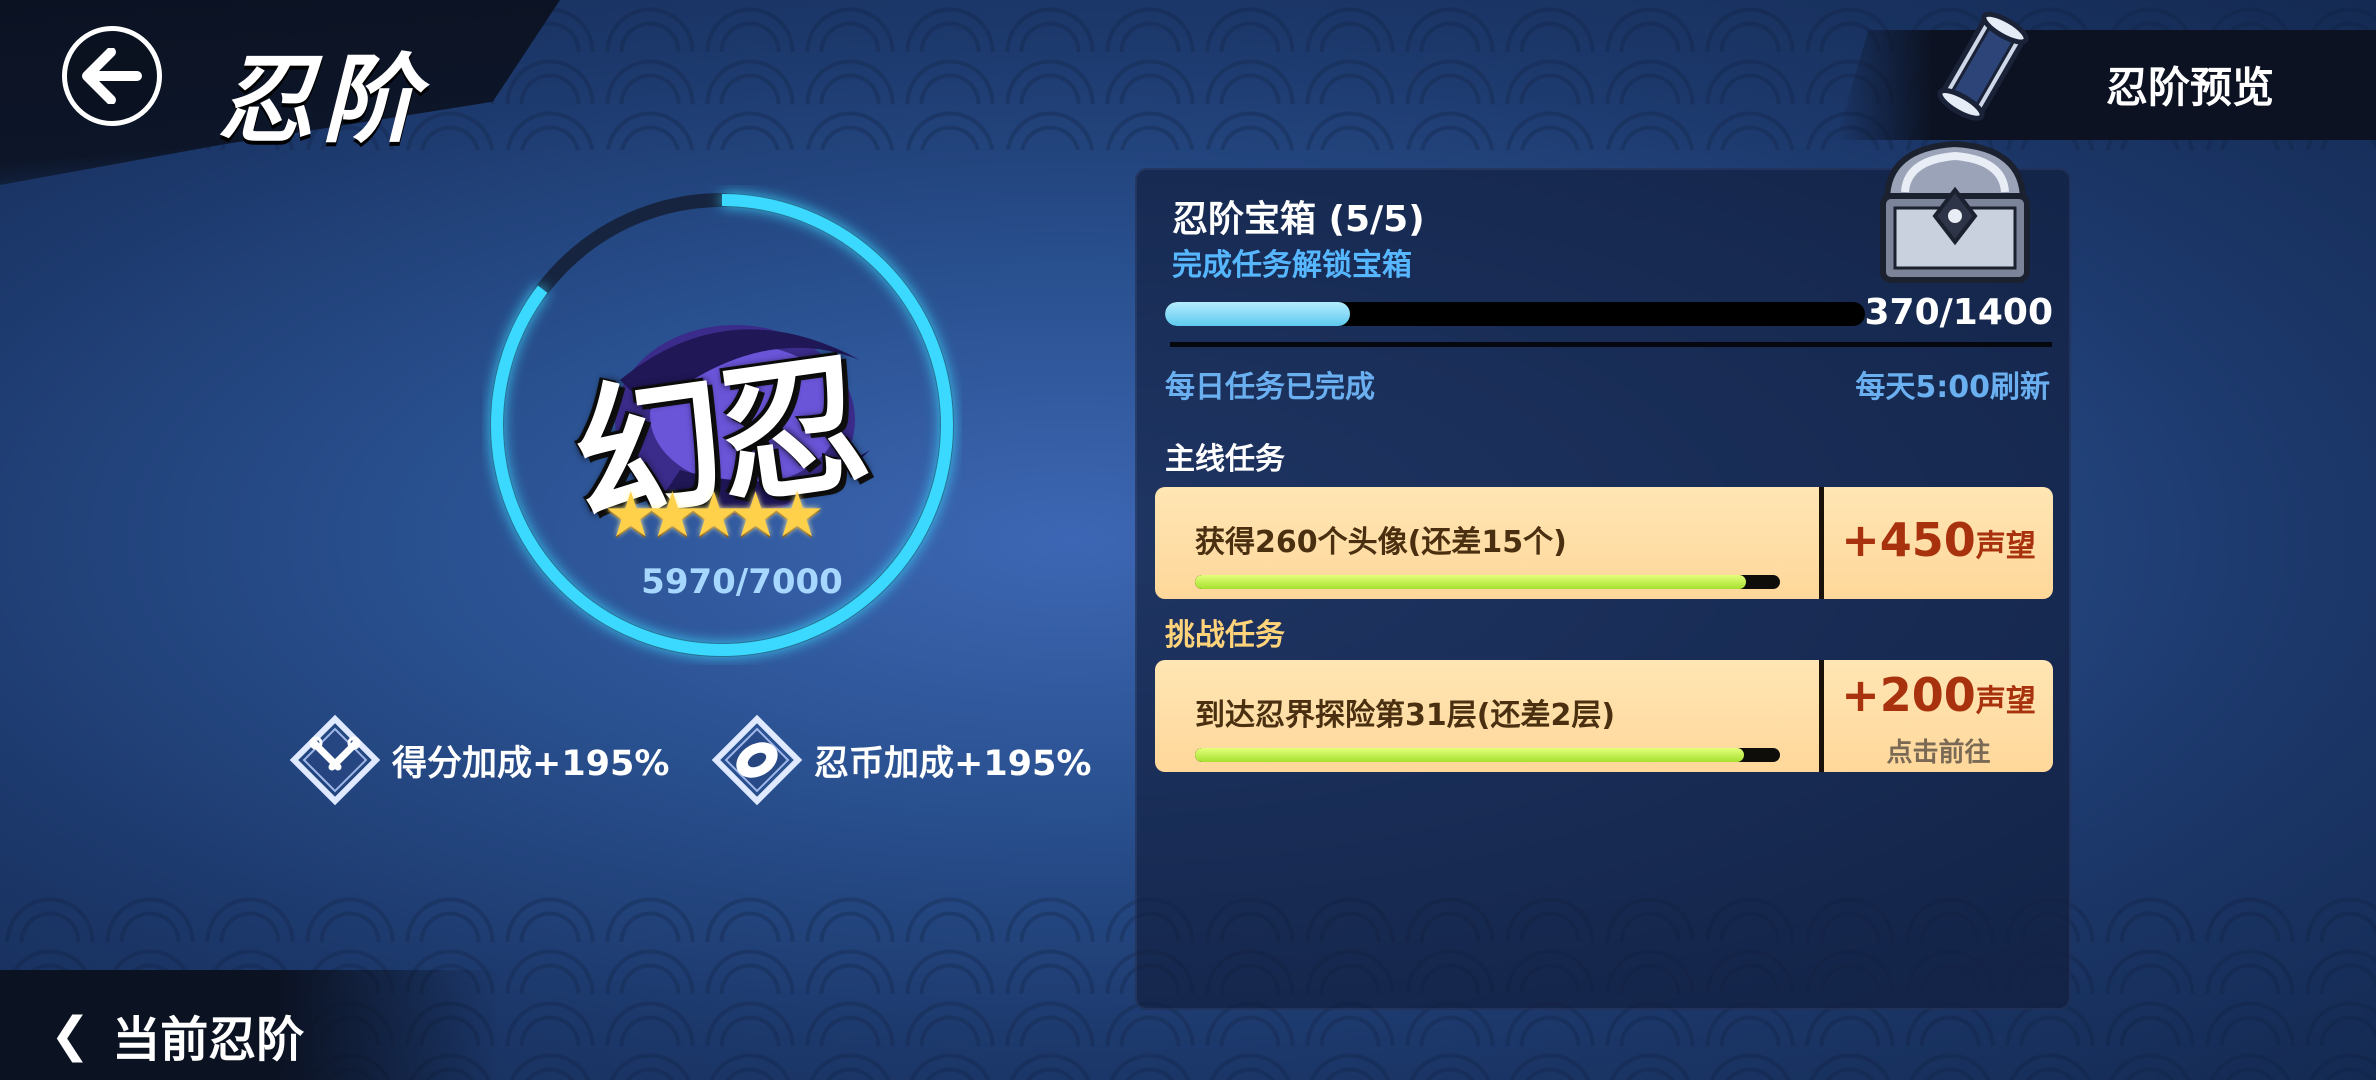  I want to click on coin-bonus-label: 忍币加成+195%, so click(953, 763).